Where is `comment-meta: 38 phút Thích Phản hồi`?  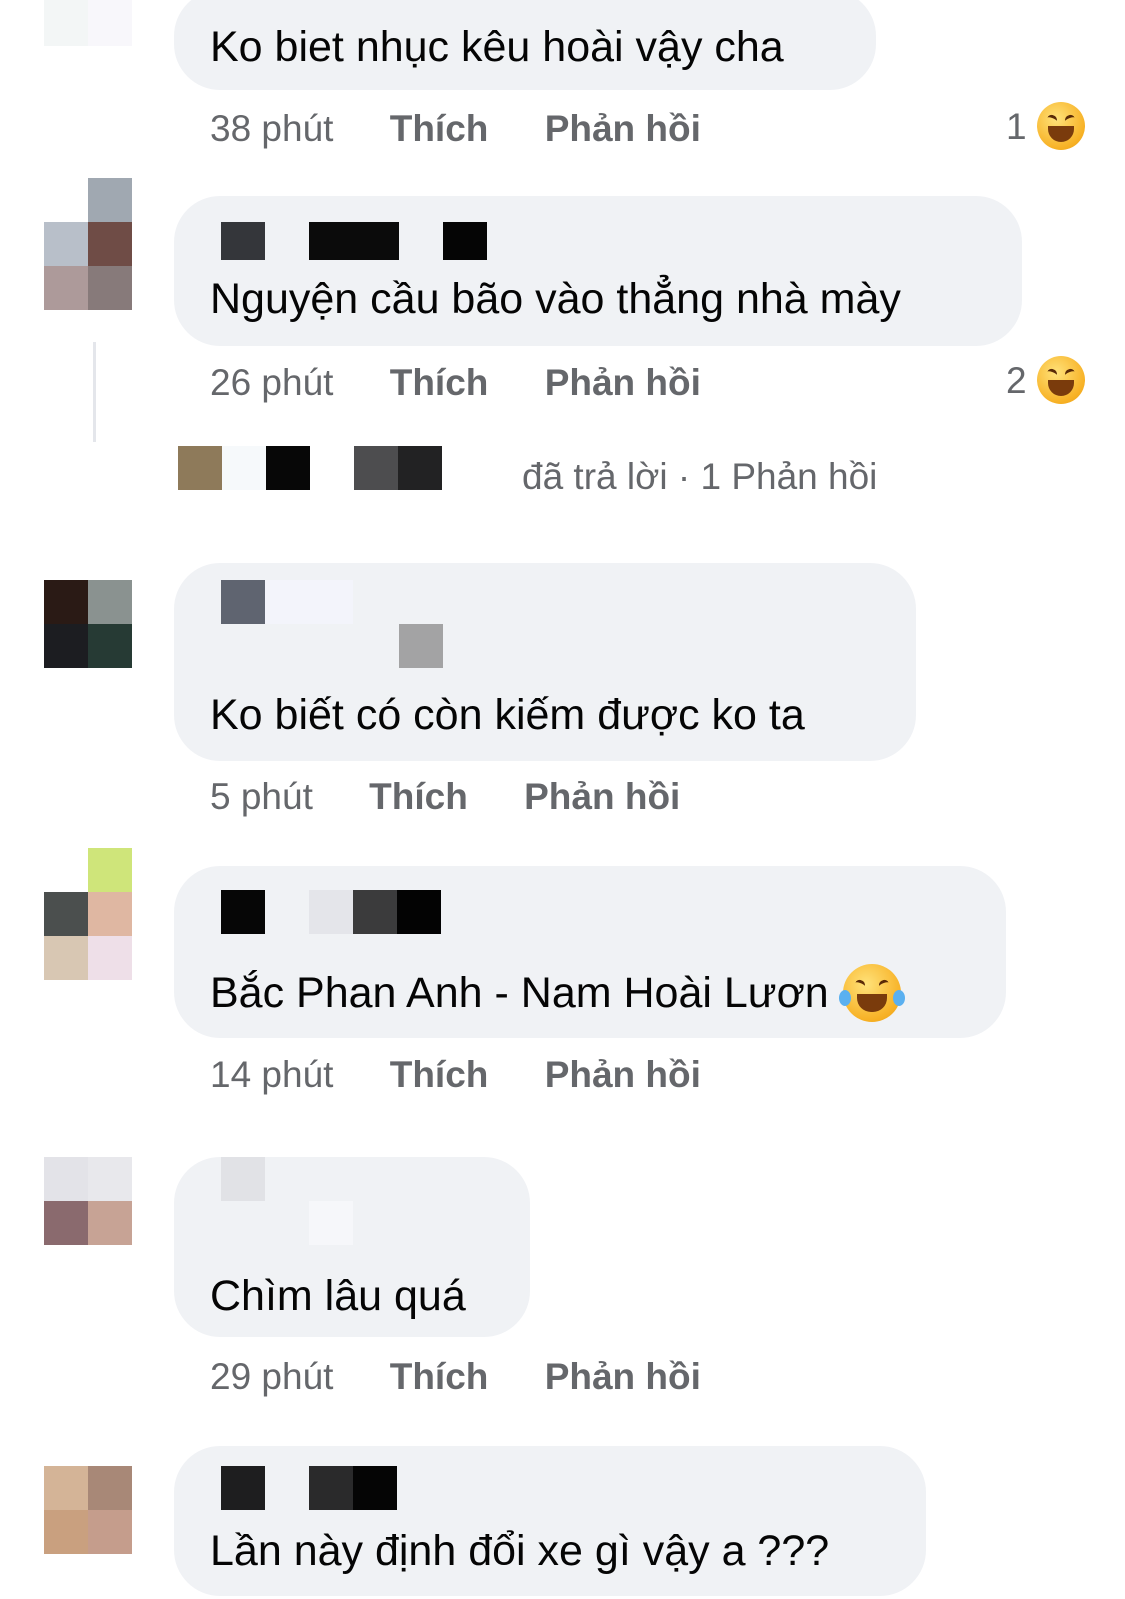 comment-meta: 38 phút Thích Phản hồi is located at coordinates (455, 128).